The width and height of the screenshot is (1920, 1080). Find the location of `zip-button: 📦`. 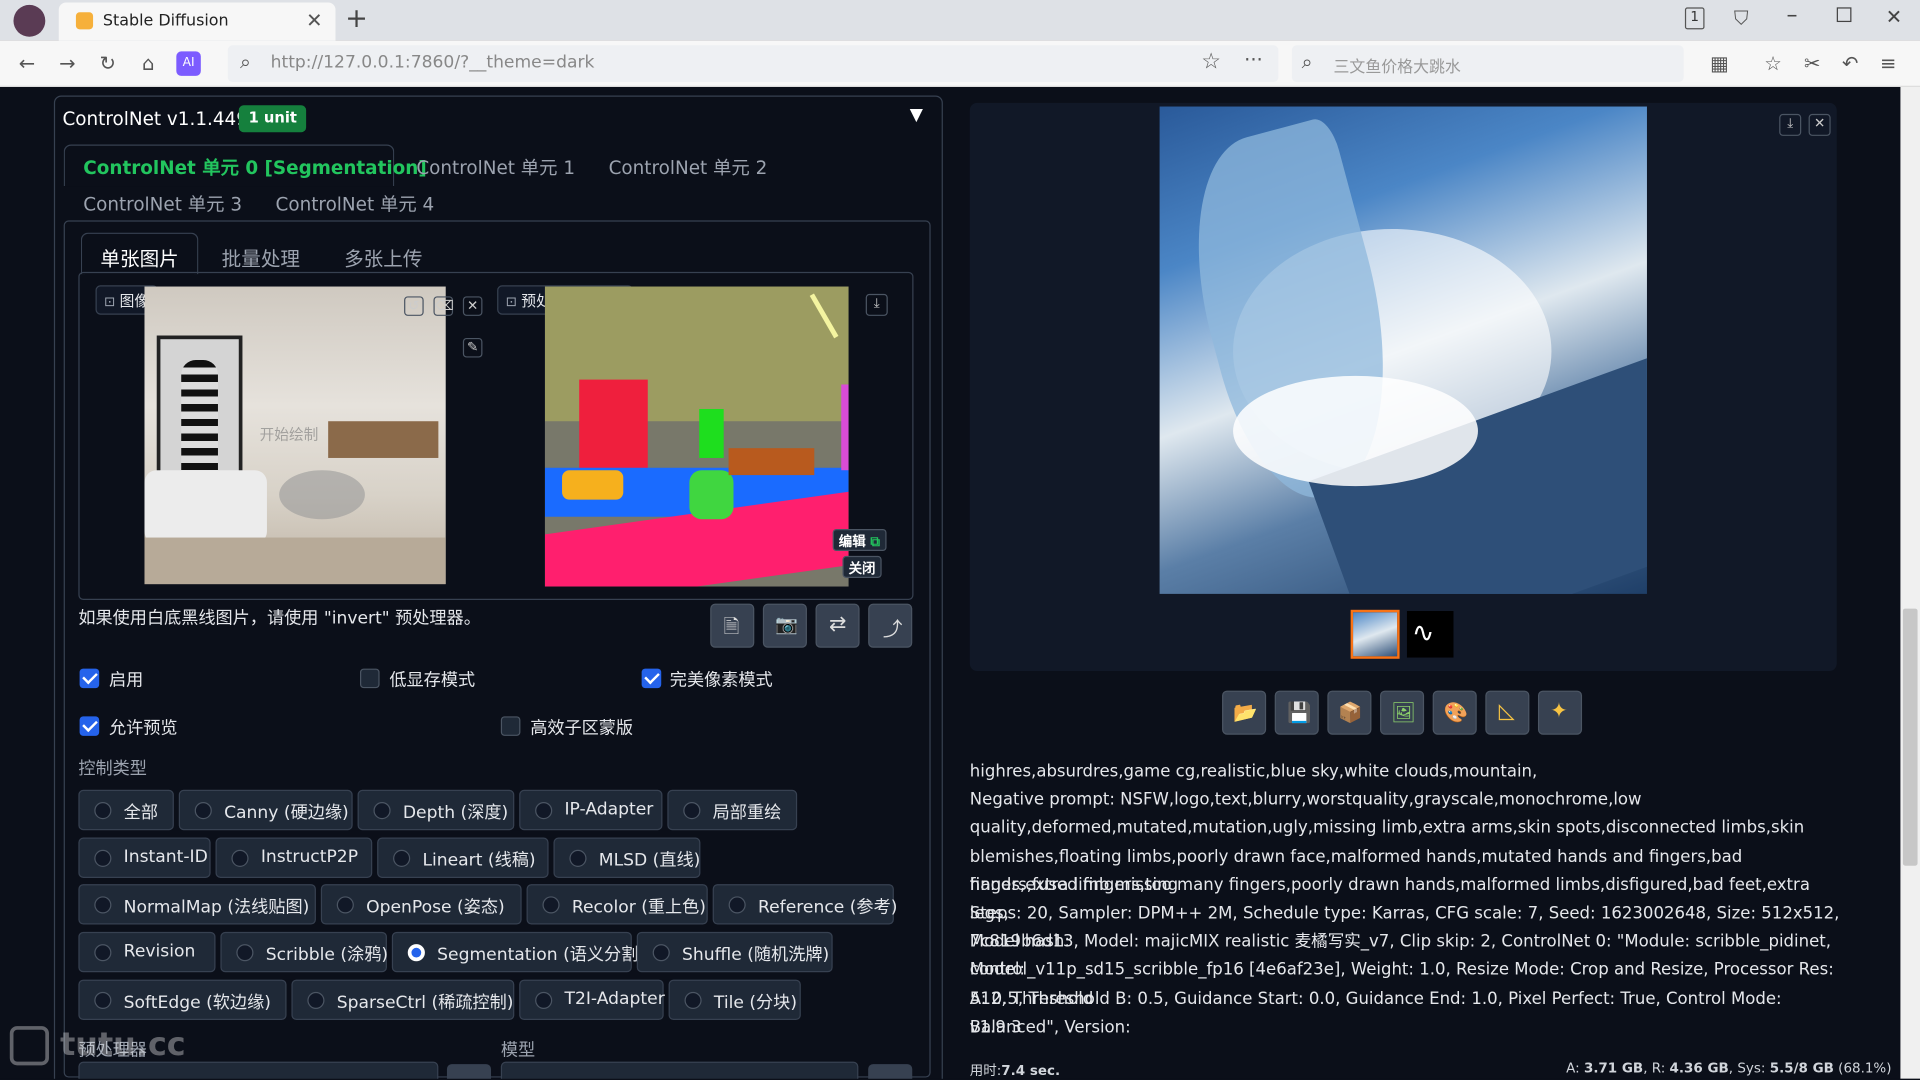

zip-button: 📦 is located at coordinates (1349, 712).